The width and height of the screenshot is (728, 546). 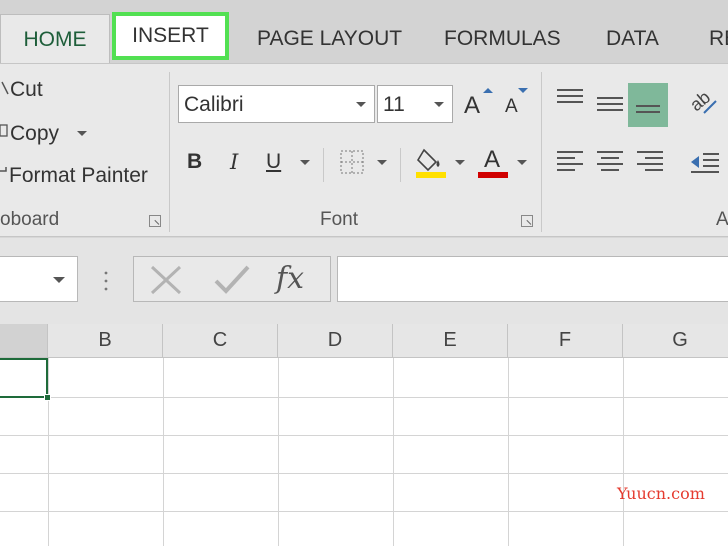 I want to click on fill-color-button, so click(x=431, y=162).